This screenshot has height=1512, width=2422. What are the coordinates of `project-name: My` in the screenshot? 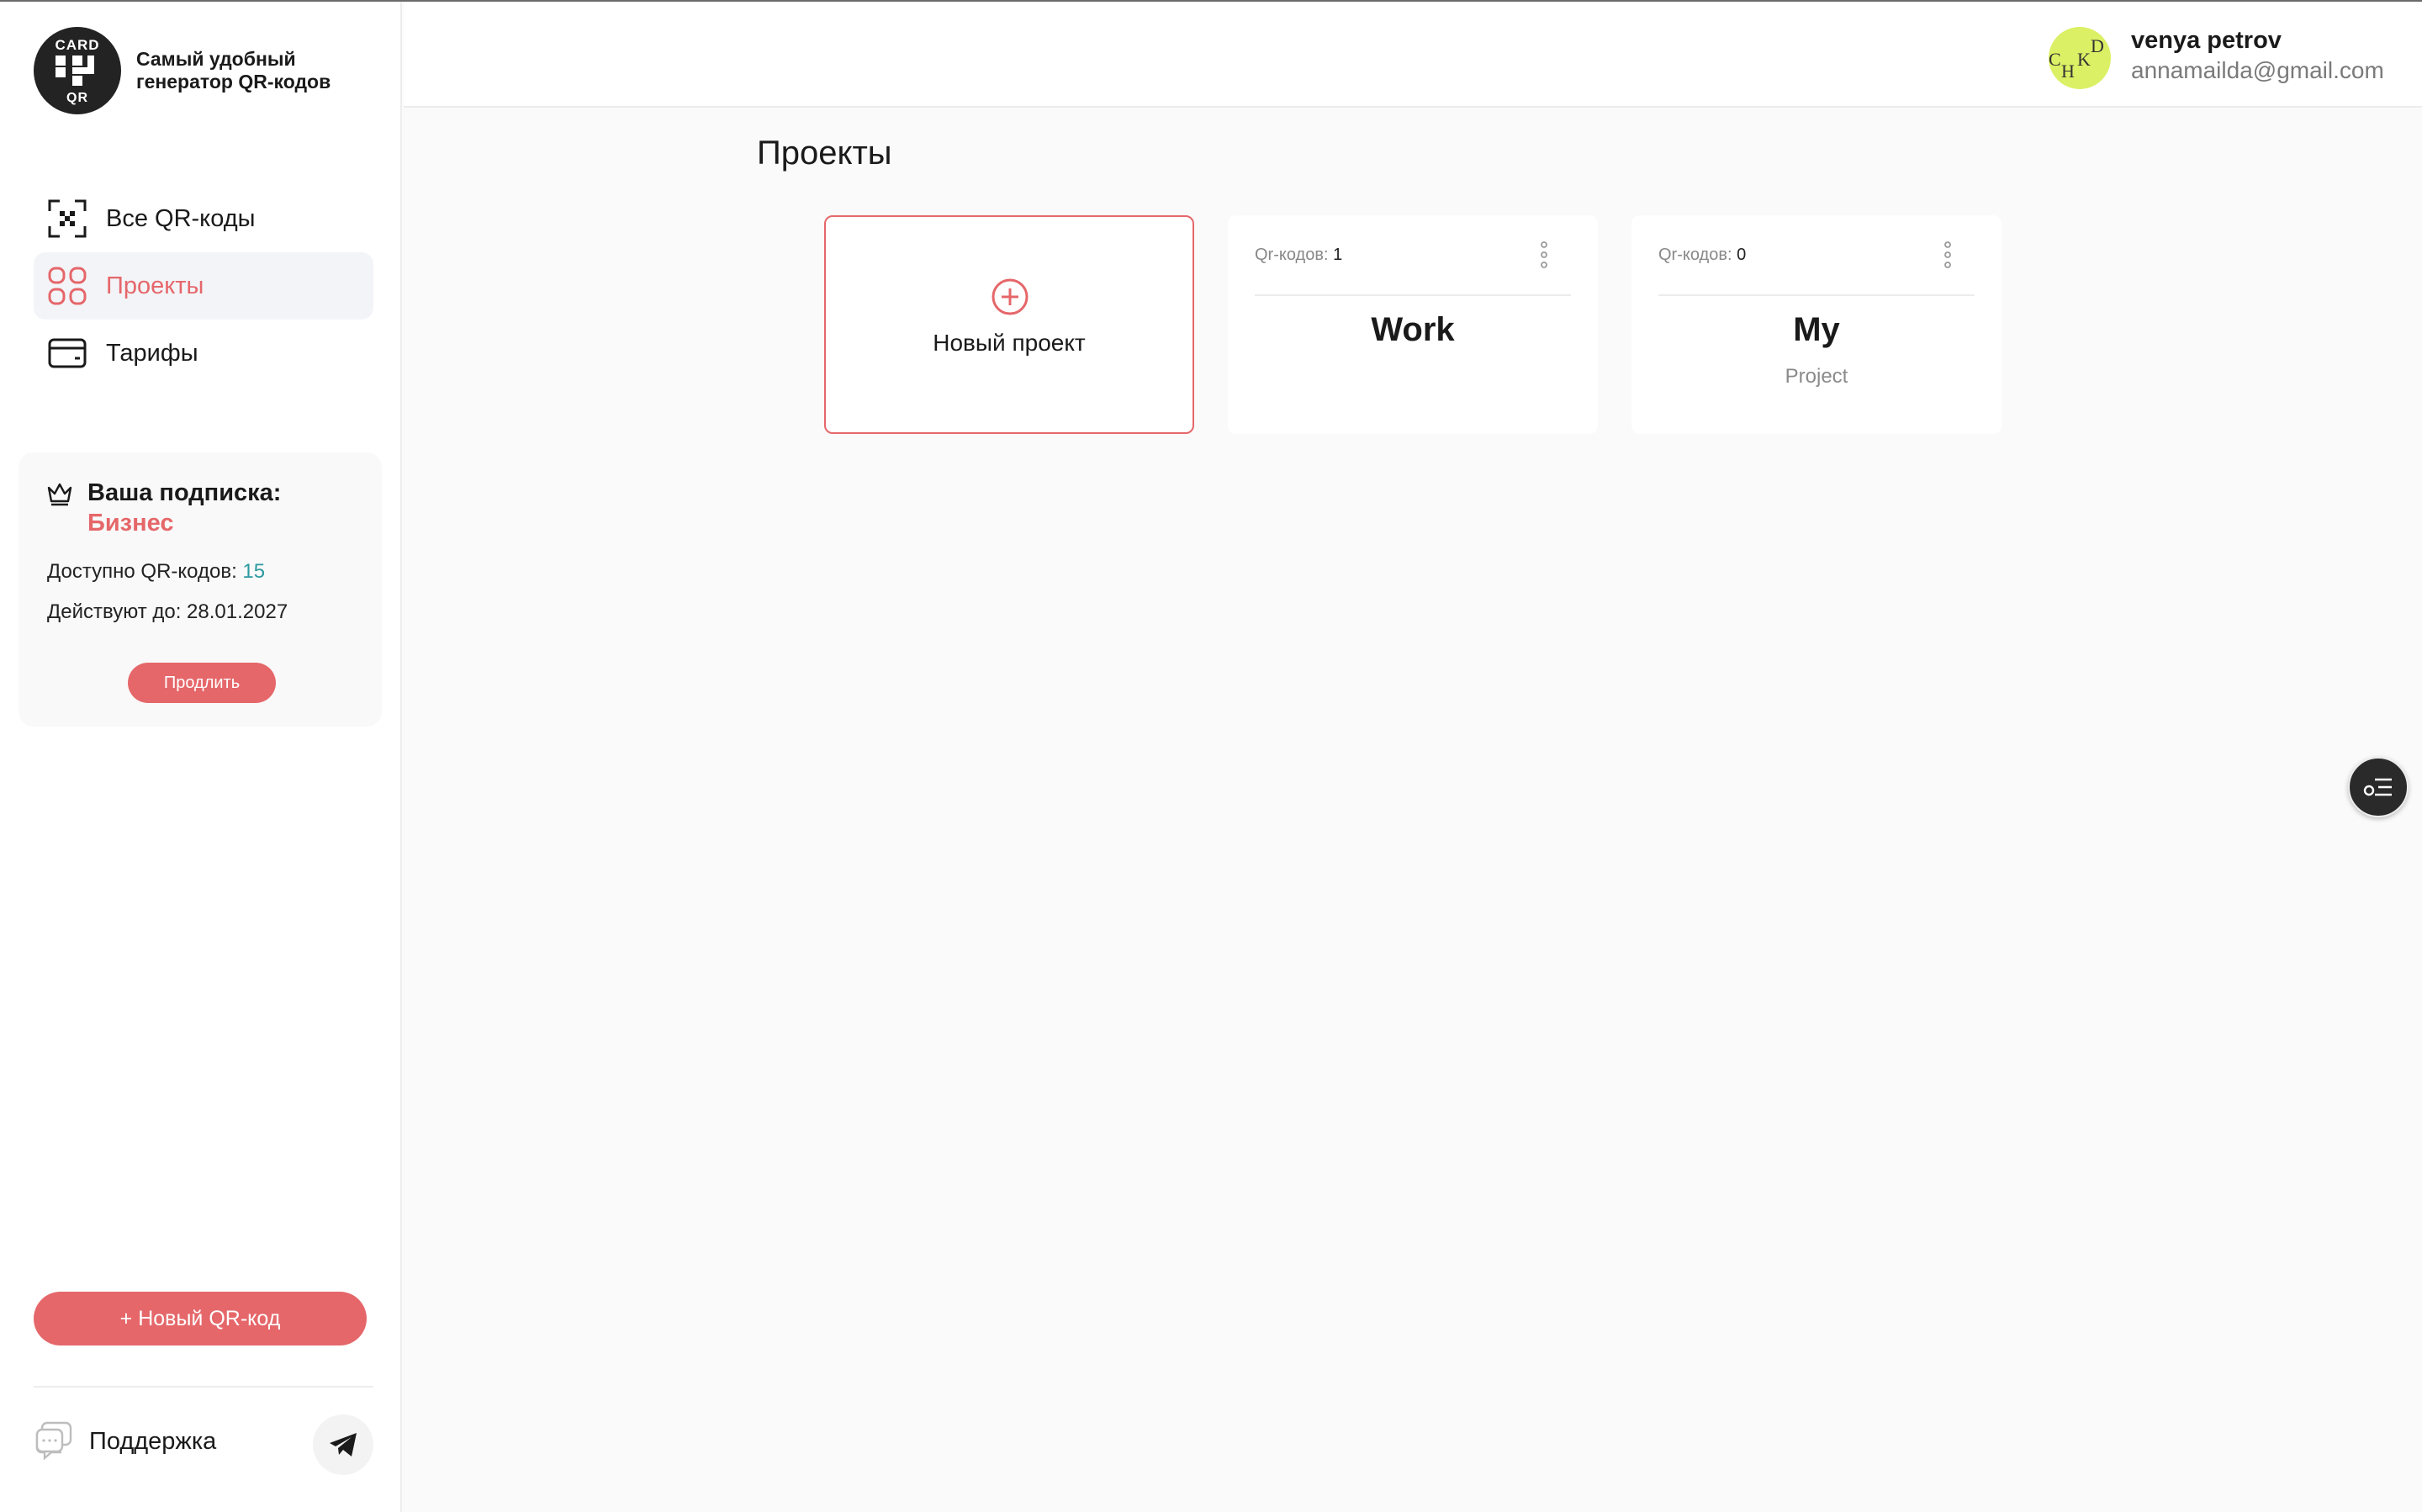 It's located at (1816, 329).